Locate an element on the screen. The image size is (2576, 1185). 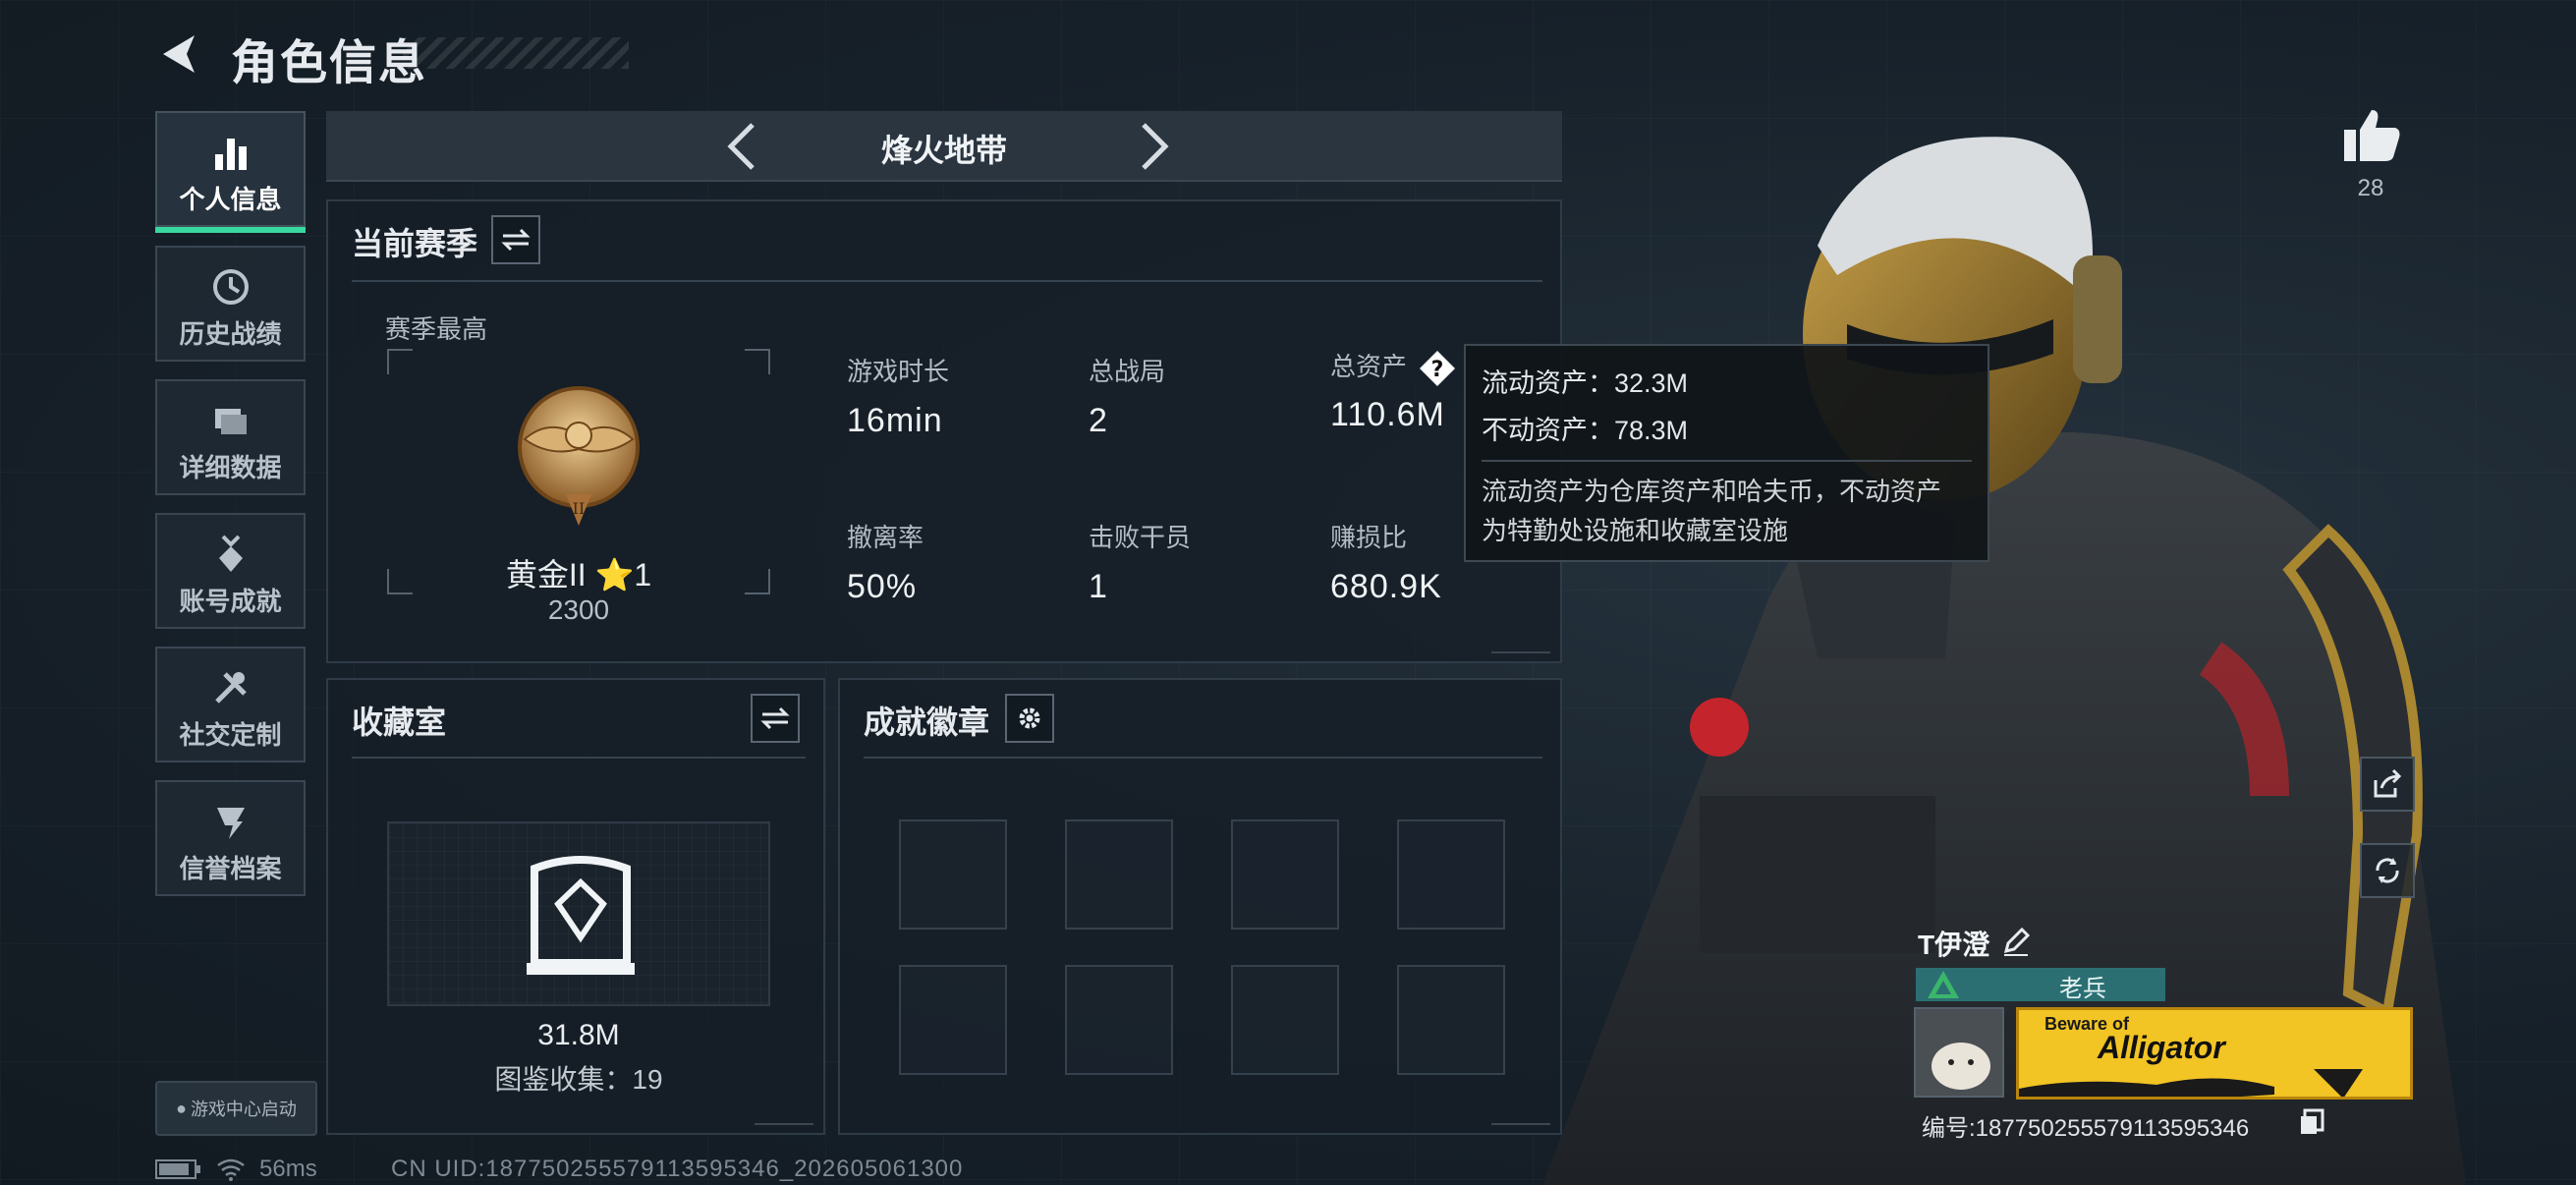
svg-text: II is located at coordinates (579, 509).